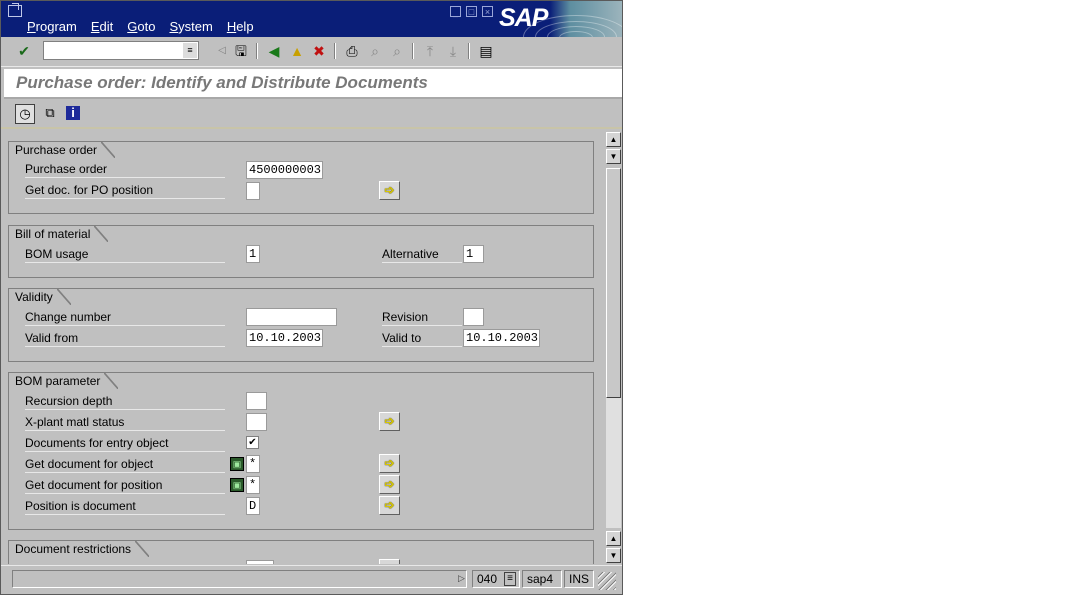 The width and height of the screenshot is (1065, 597). I want to click on menu-edit-mnemonic: E, so click(95, 26).